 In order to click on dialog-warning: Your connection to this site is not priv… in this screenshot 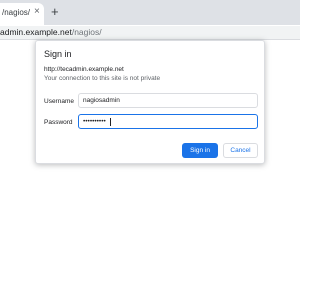, I will do `click(102, 78)`.